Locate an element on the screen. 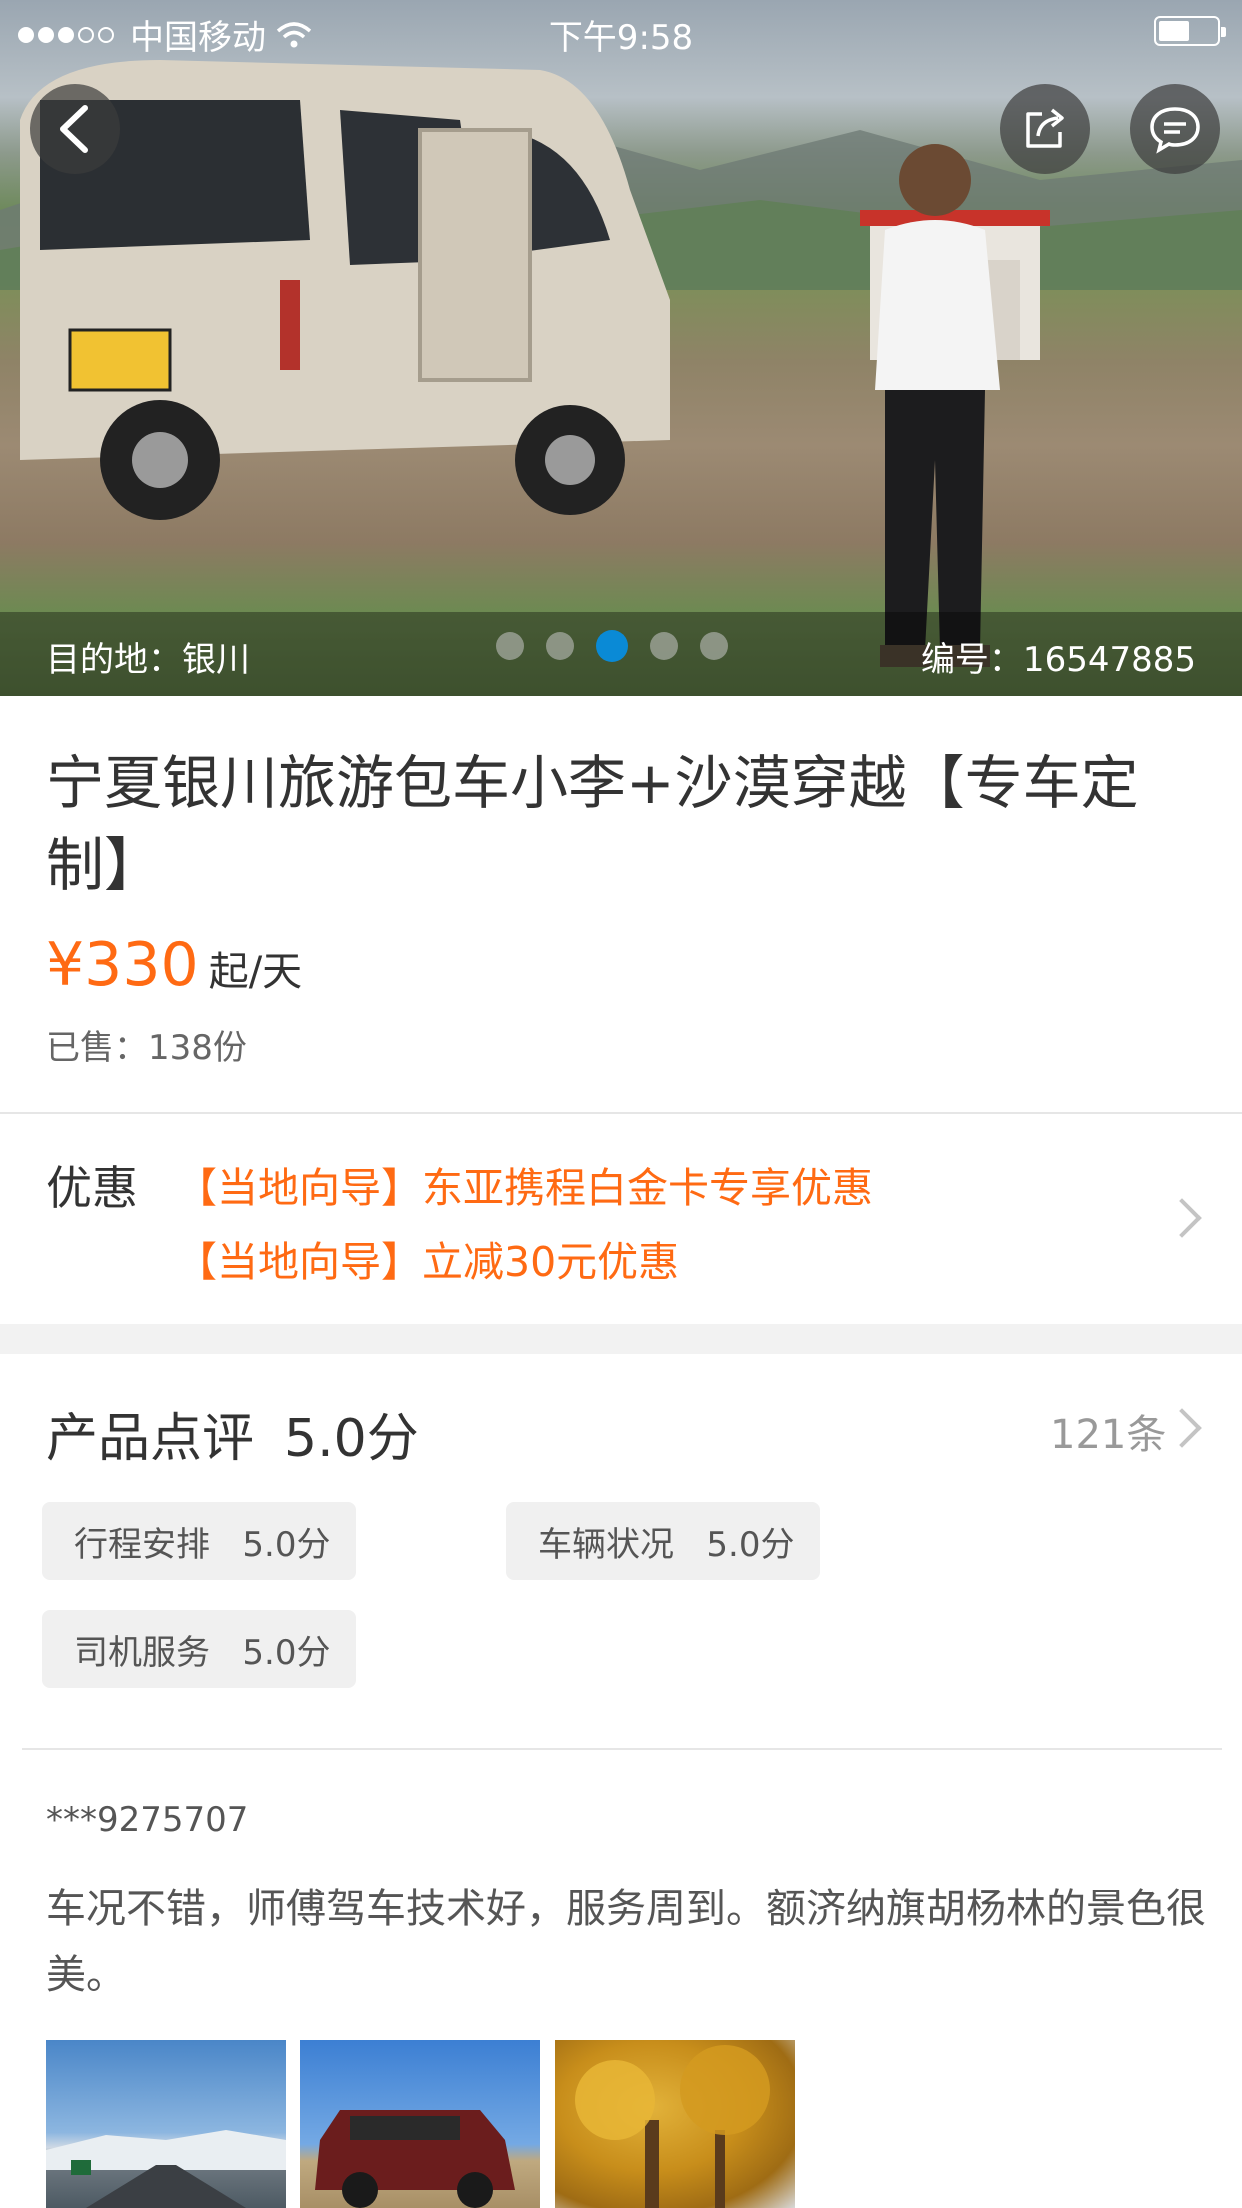 The image size is (1242, 2208). sold-count: 已售：138份 is located at coordinates (146, 1048).